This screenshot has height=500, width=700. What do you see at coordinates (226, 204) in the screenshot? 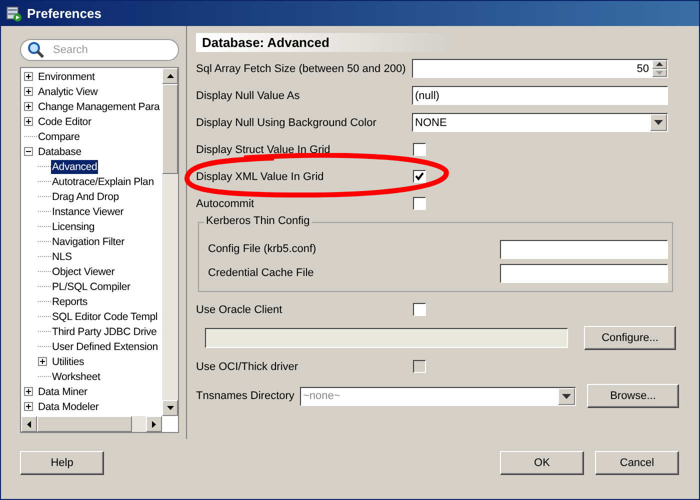
I see `setting-label: Autocommit` at bounding box center [226, 204].